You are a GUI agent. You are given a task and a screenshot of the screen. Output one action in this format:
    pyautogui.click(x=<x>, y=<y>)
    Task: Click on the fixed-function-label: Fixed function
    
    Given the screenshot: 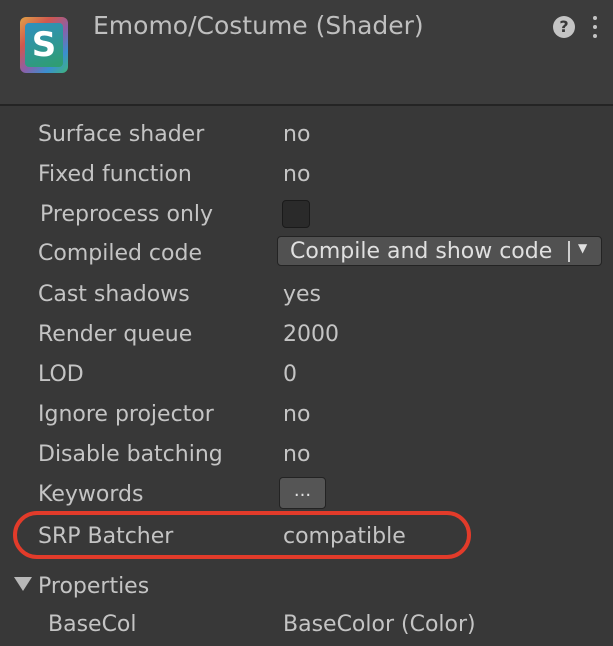 What is the action you would take?
    pyautogui.click(x=115, y=174)
    